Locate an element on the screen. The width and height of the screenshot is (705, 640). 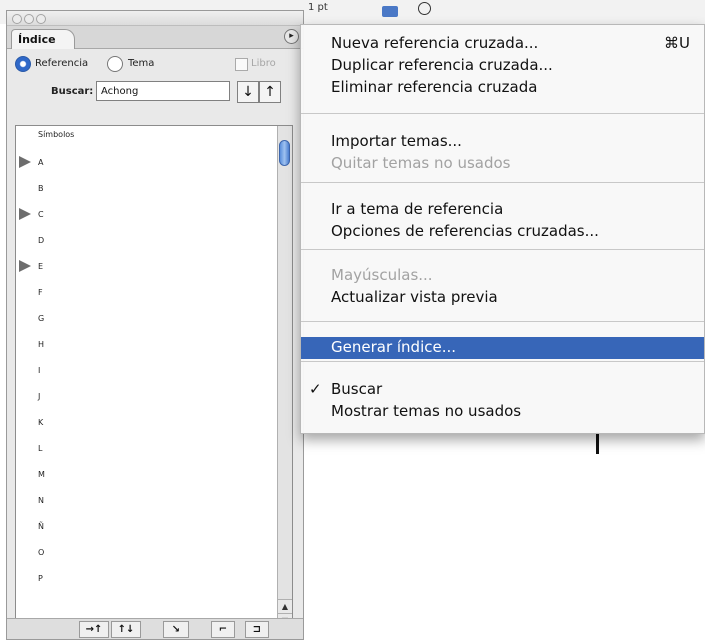
radio-referencia-label: Referencia is located at coordinates (62, 63).